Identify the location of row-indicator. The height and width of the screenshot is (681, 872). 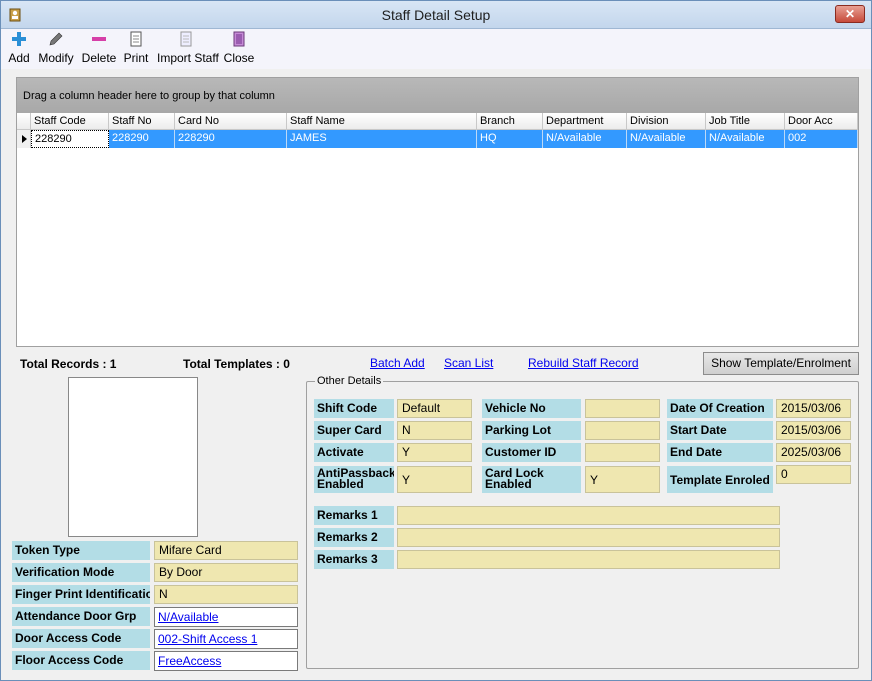
(24, 139).